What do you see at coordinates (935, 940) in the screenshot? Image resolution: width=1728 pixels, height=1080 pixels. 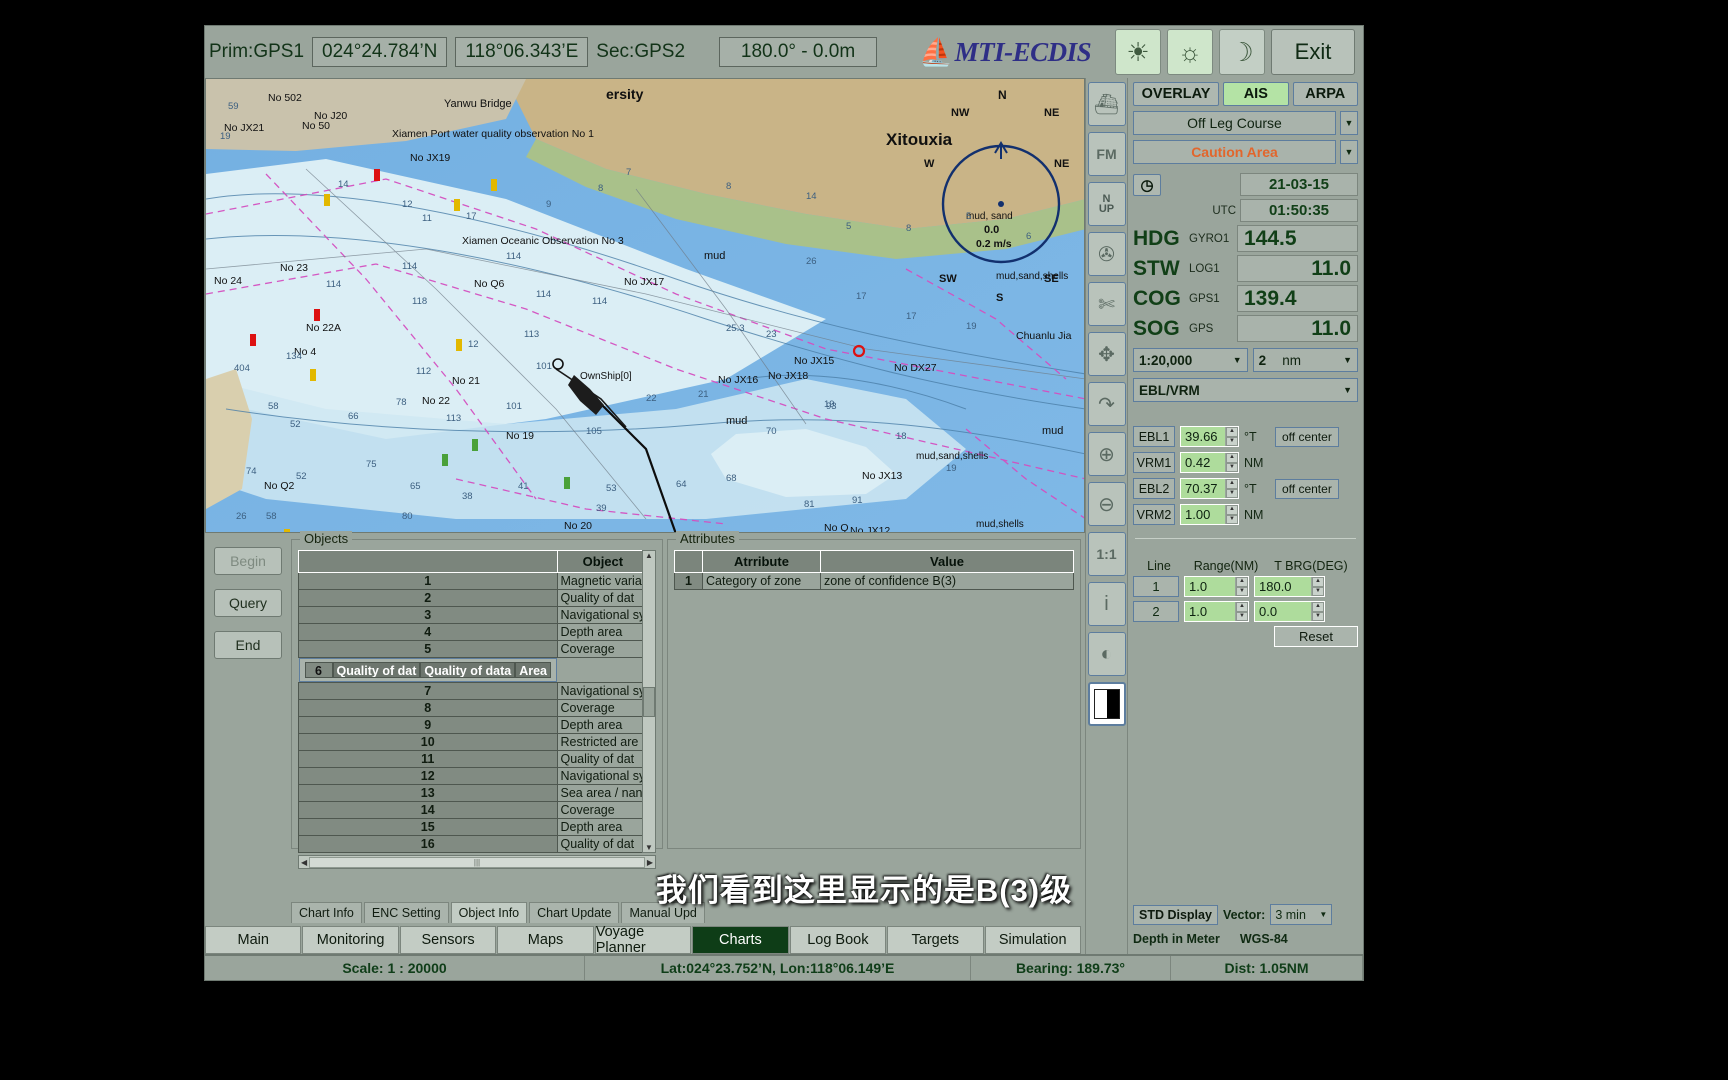 I see `nav-targets: Targets` at bounding box center [935, 940].